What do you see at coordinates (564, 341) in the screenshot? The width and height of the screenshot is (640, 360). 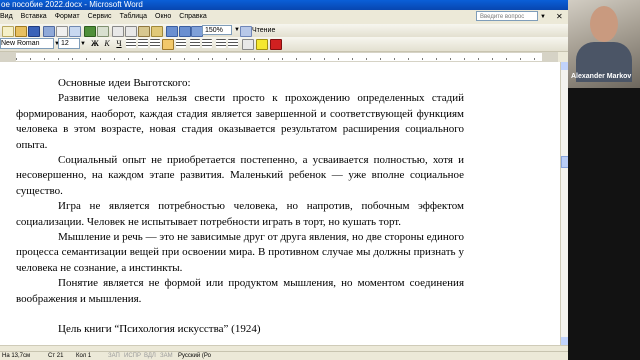 I see `scroll-down-icon` at bounding box center [564, 341].